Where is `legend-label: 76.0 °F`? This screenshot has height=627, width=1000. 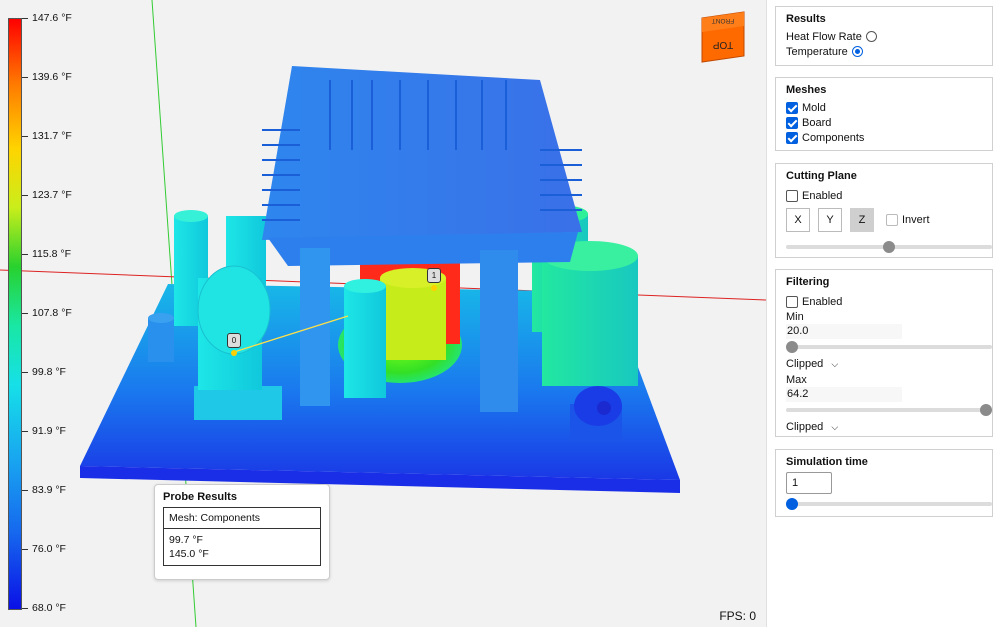
legend-label: 76.0 °F is located at coordinates (44, 549).